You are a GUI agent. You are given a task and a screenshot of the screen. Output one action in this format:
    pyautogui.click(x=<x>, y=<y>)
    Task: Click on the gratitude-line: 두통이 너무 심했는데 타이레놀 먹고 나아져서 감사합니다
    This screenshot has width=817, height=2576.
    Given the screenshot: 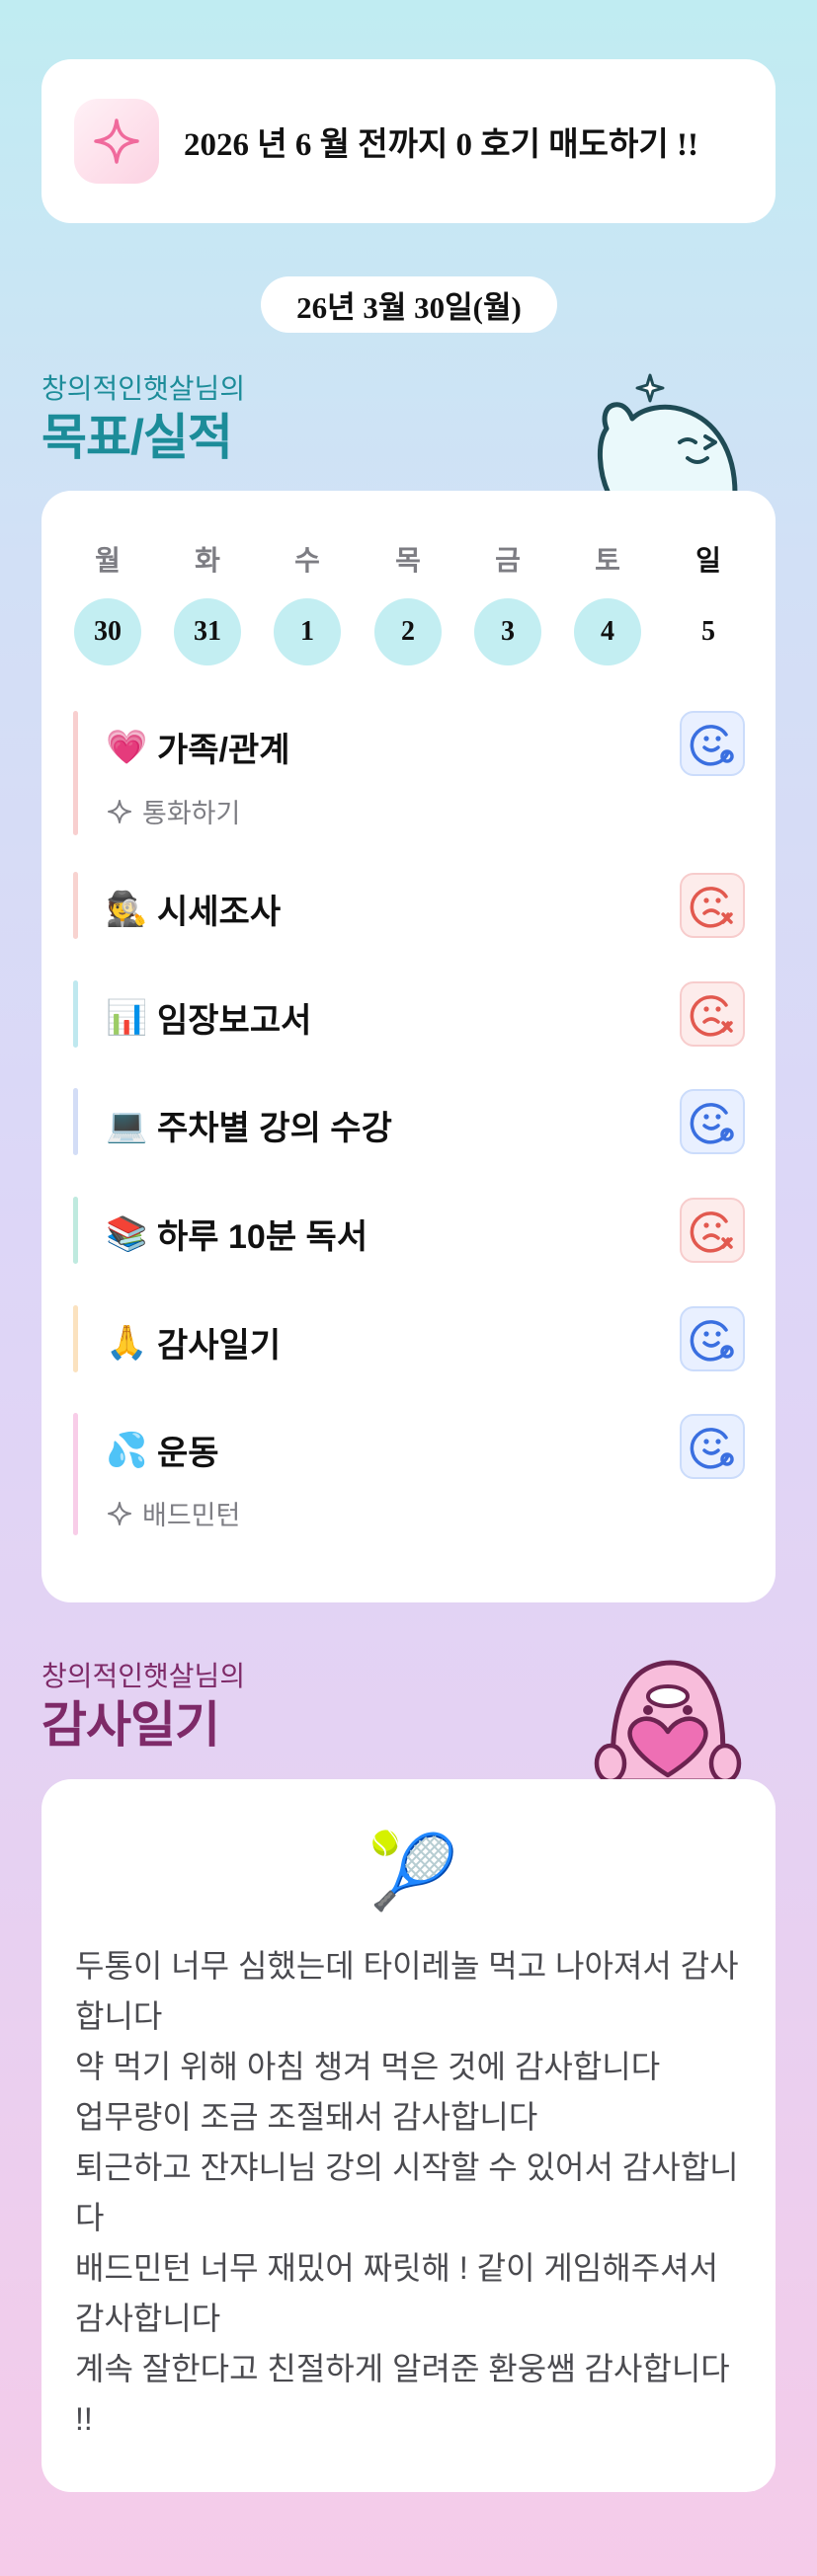 What is the action you would take?
    pyautogui.click(x=407, y=1991)
    